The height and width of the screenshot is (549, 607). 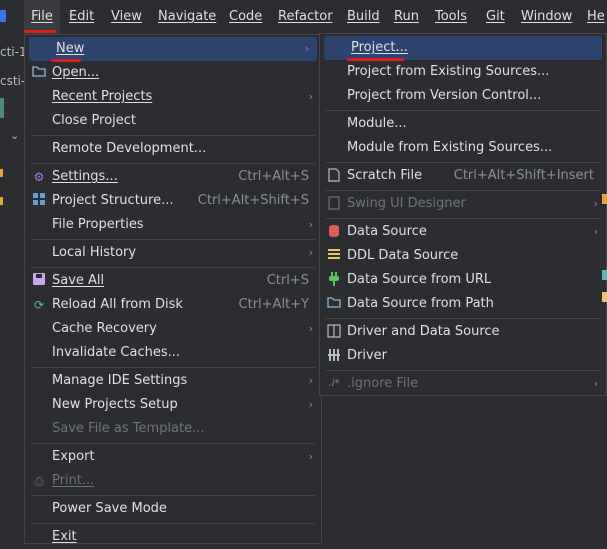 I want to click on menu-item-ddl-data-source: DDL Data Source, so click(x=463, y=256).